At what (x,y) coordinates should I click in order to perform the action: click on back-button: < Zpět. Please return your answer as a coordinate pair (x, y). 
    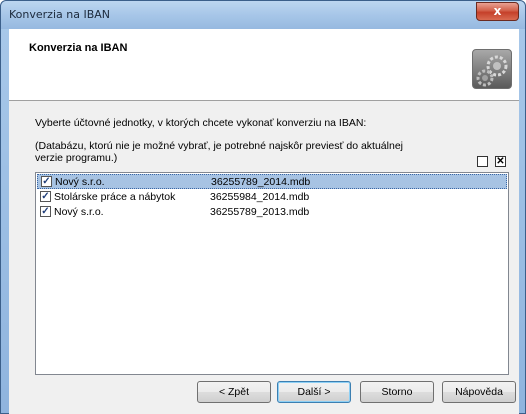
    Looking at the image, I should click on (234, 392).